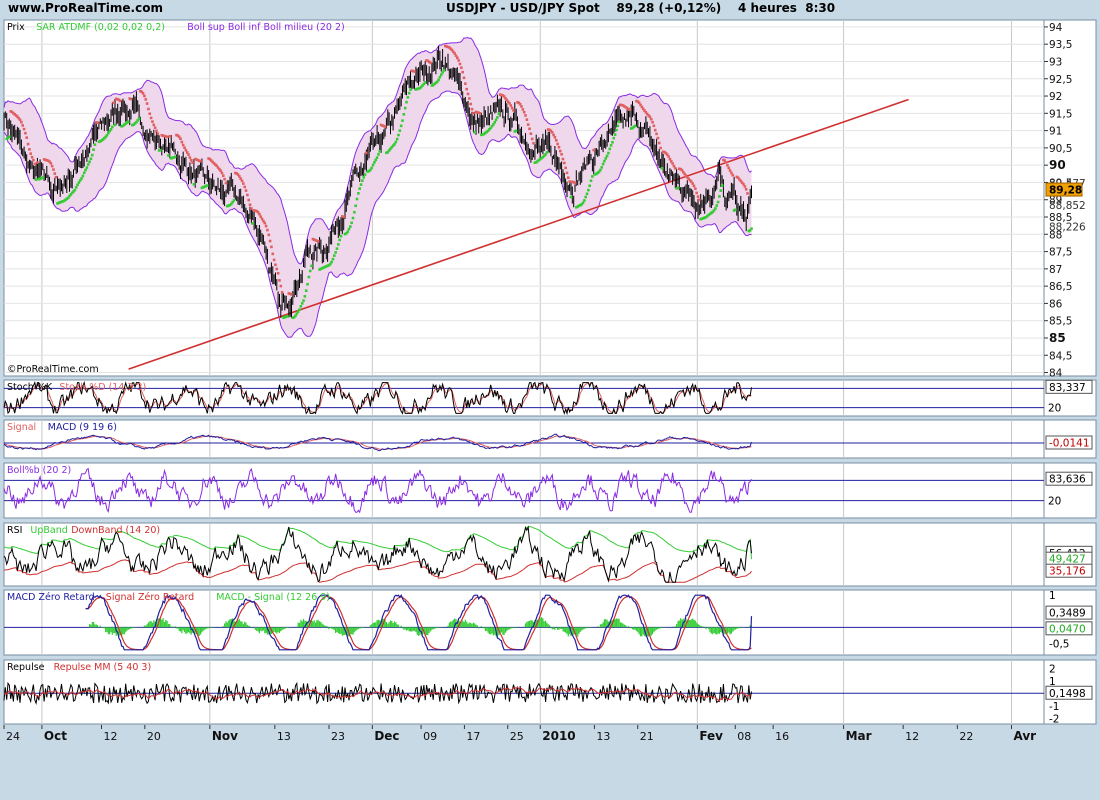 This screenshot has width=1100, height=800. I want to click on panel-axis-area, so click(1070, 490).